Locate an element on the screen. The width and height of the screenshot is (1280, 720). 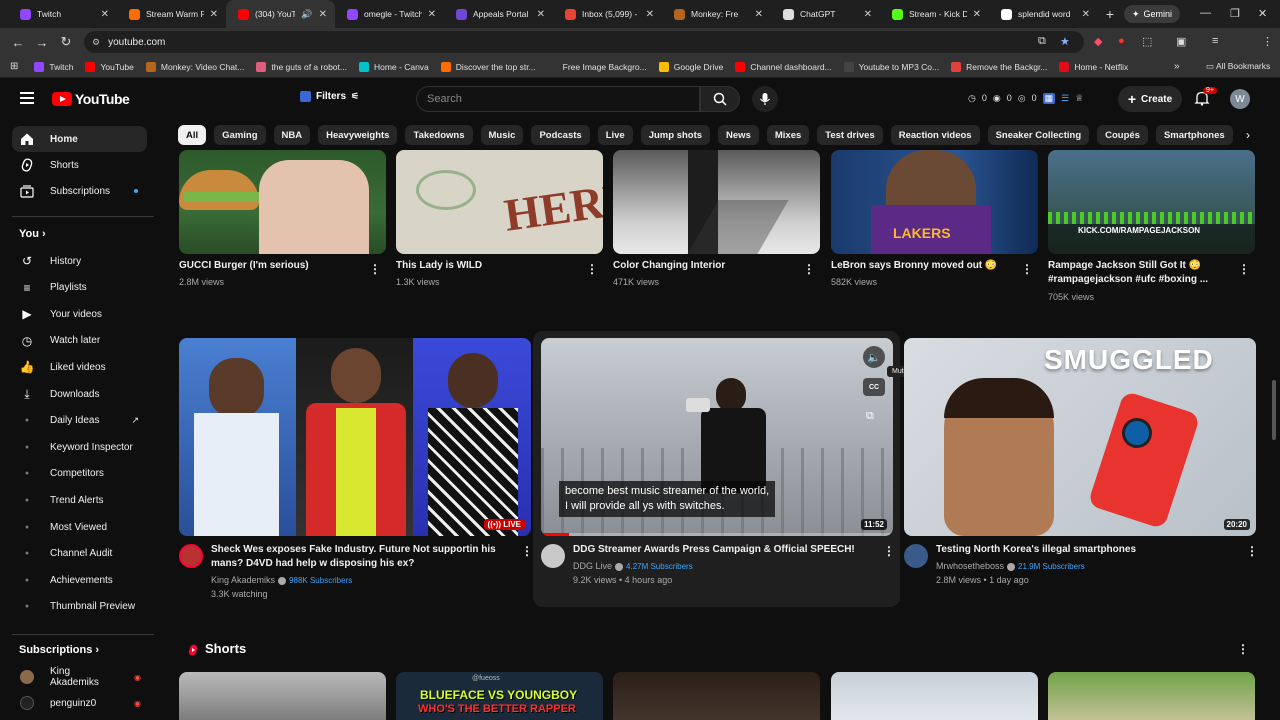
browser-tab: Stream - Kick De ✕ is located at coordinates (934, 14).